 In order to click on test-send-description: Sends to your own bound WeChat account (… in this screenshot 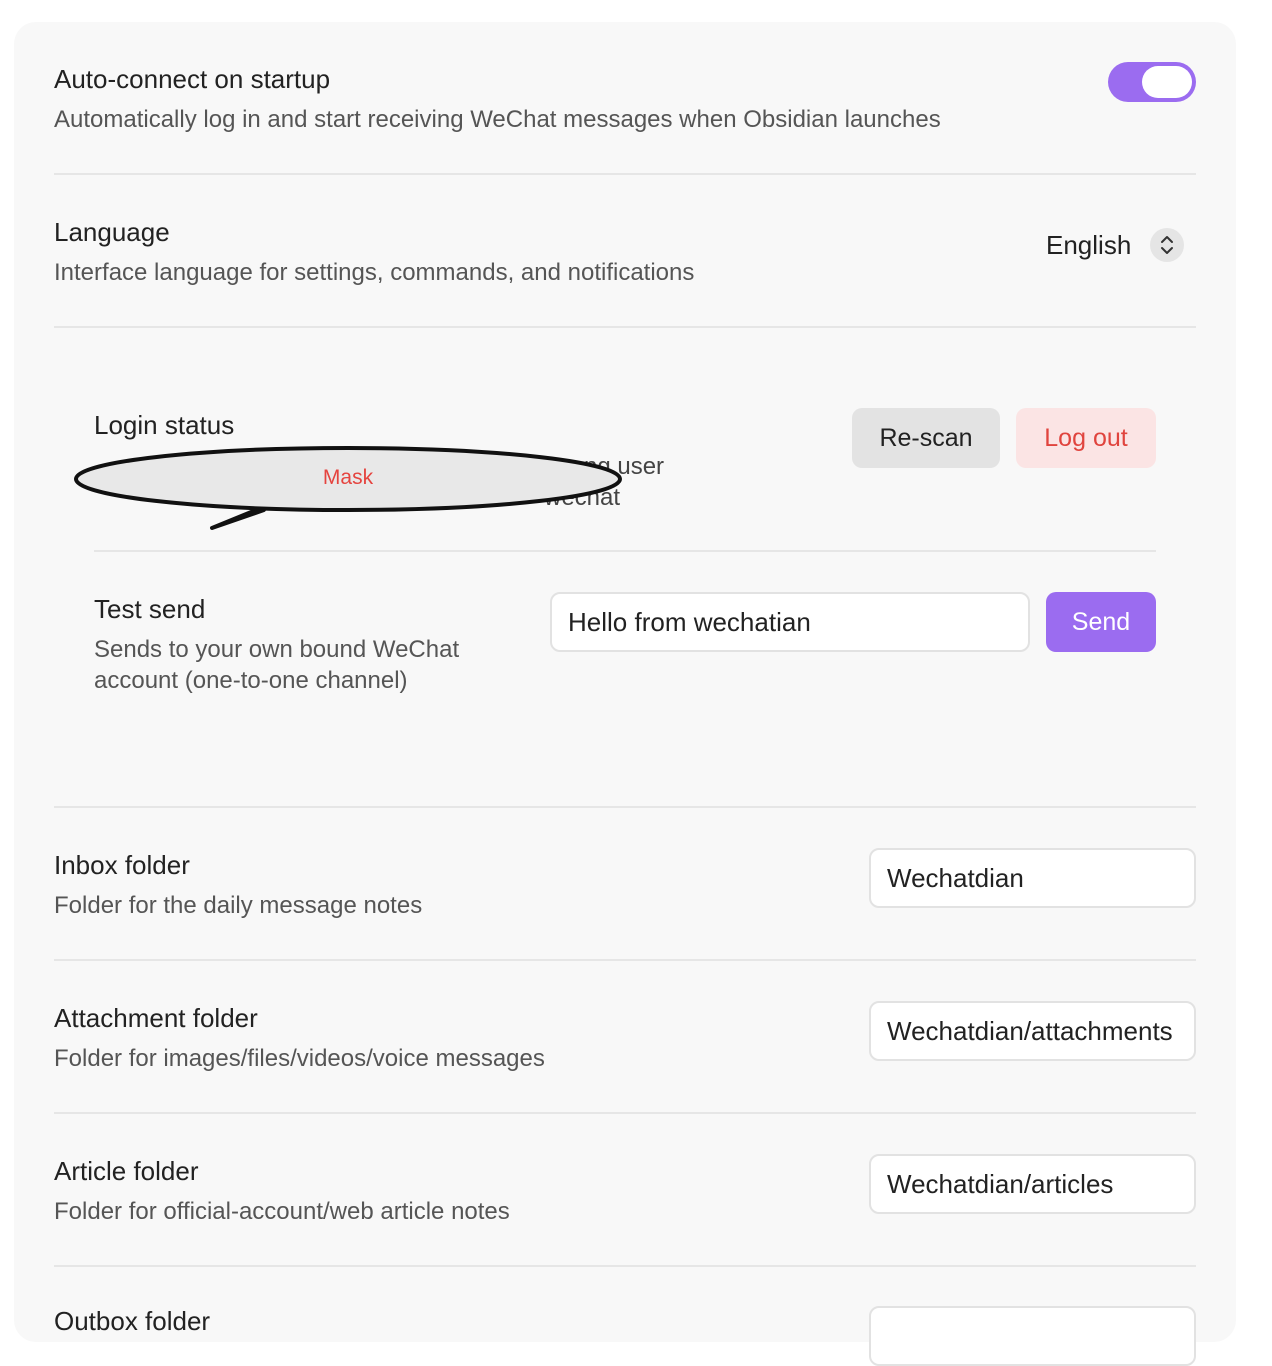, I will do `click(277, 665)`.